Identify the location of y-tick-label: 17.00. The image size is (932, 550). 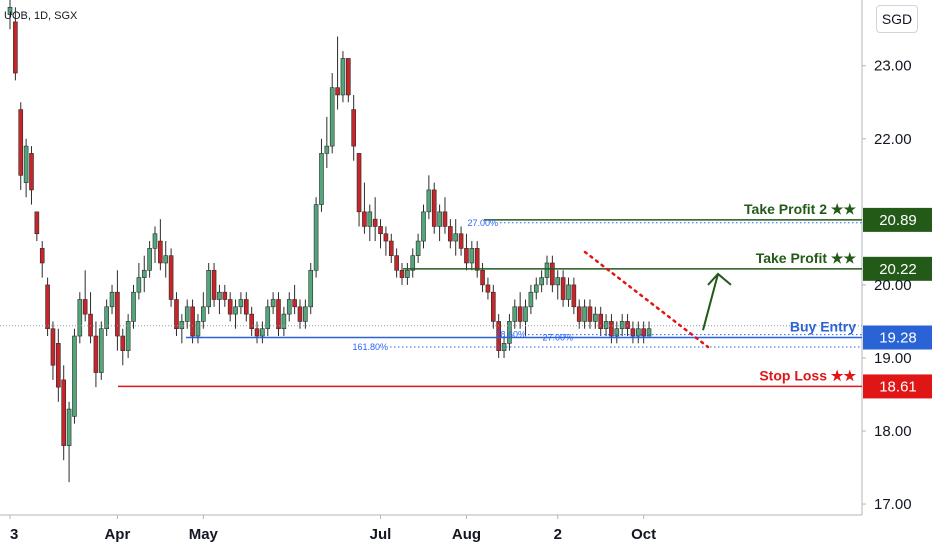
(893, 504).